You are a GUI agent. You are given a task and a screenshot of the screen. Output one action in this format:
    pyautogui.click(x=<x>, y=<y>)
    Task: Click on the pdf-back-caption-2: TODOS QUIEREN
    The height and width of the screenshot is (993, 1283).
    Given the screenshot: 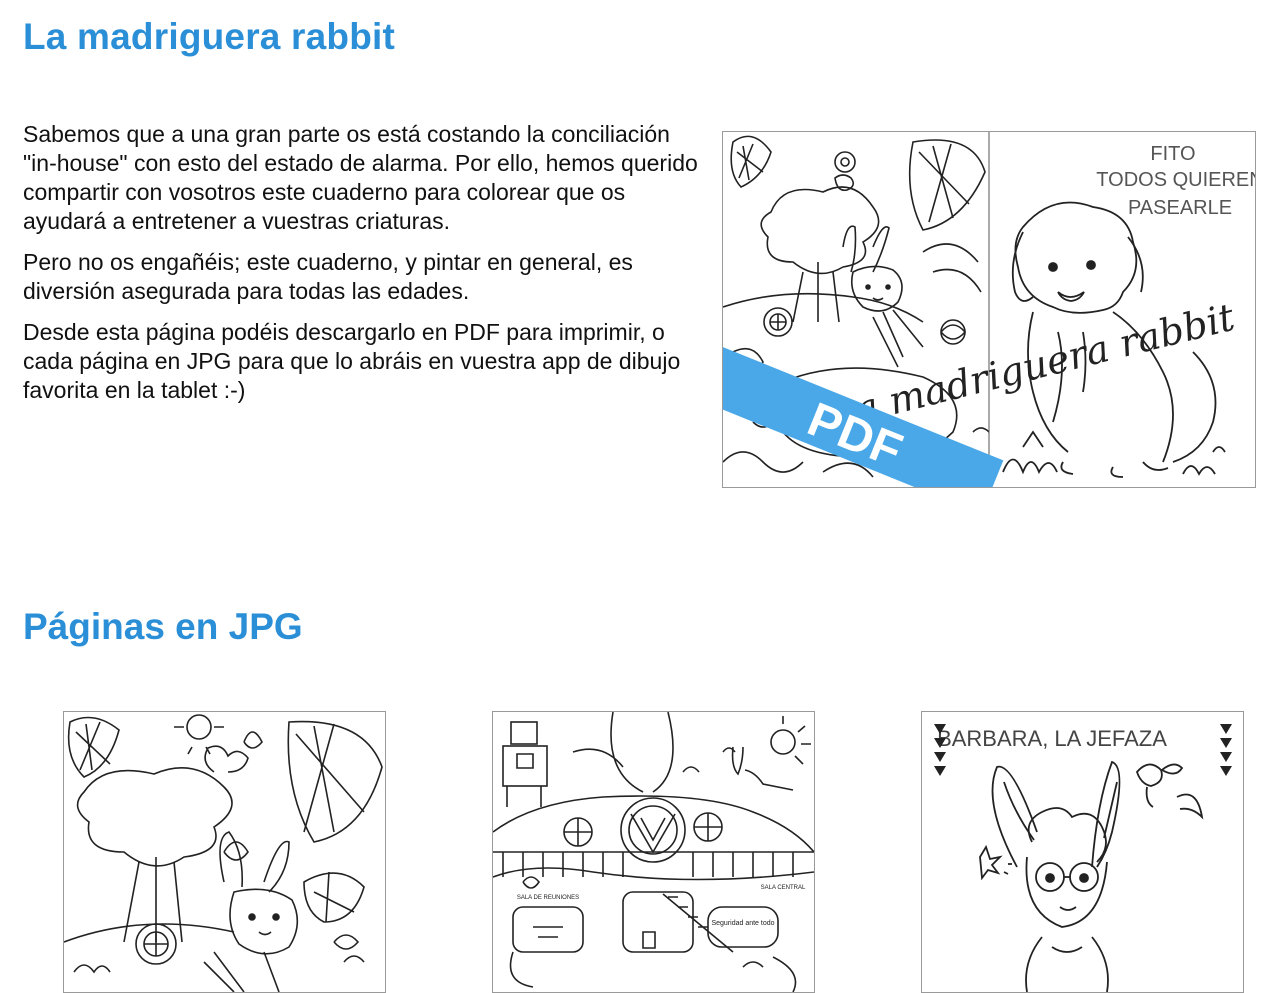 What is the action you would take?
    pyautogui.click(x=1175, y=180)
    